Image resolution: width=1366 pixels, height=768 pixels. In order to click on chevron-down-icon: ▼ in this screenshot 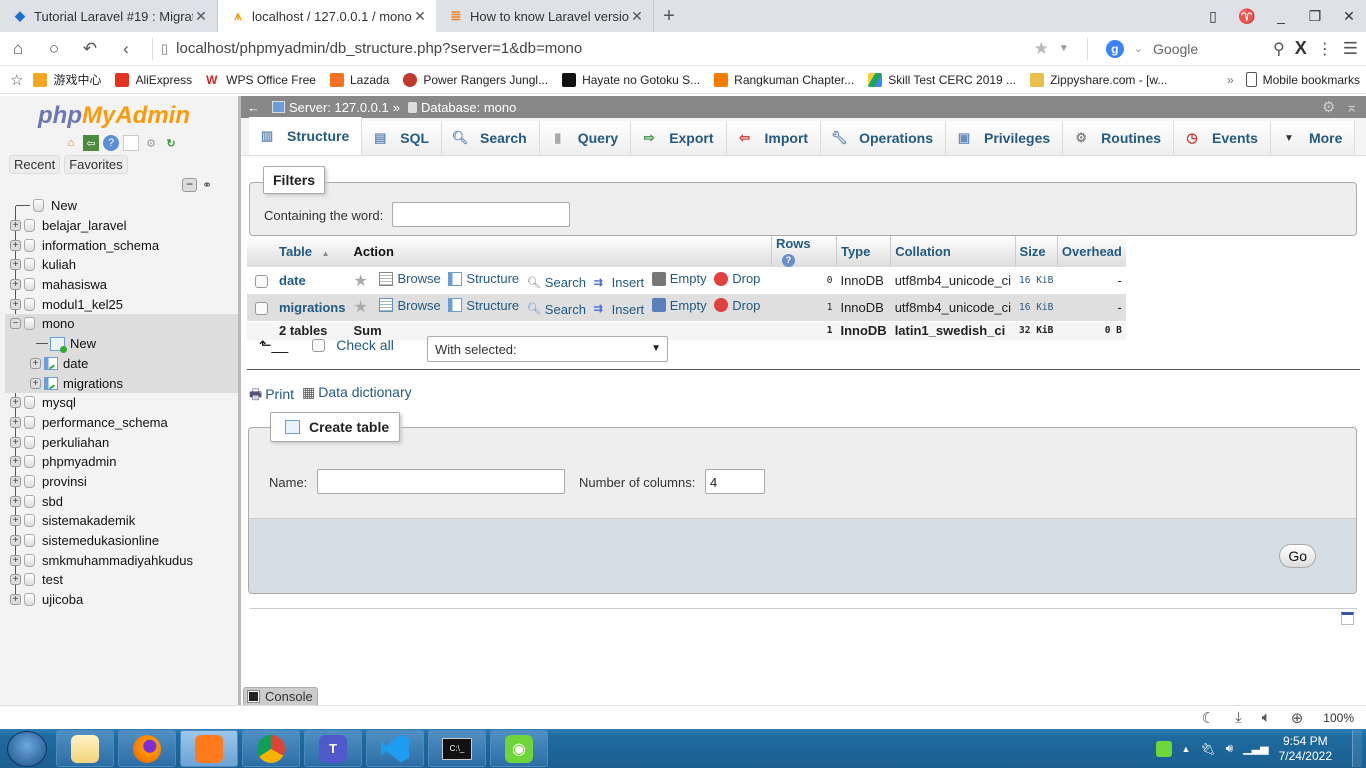, I will do `click(1064, 48)`.